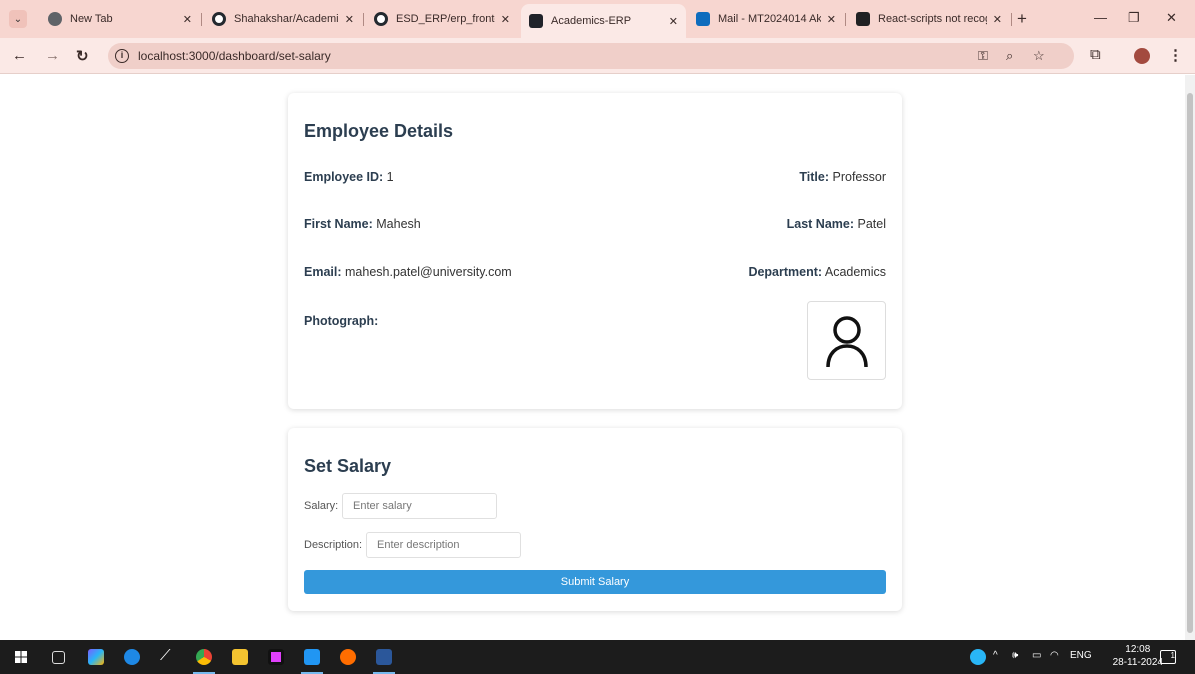 Image resolution: width=1195 pixels, height=674 pixels. Describe the element at coordinates (58, 657) in the screenshot. I see `task-view-icon` at that location.